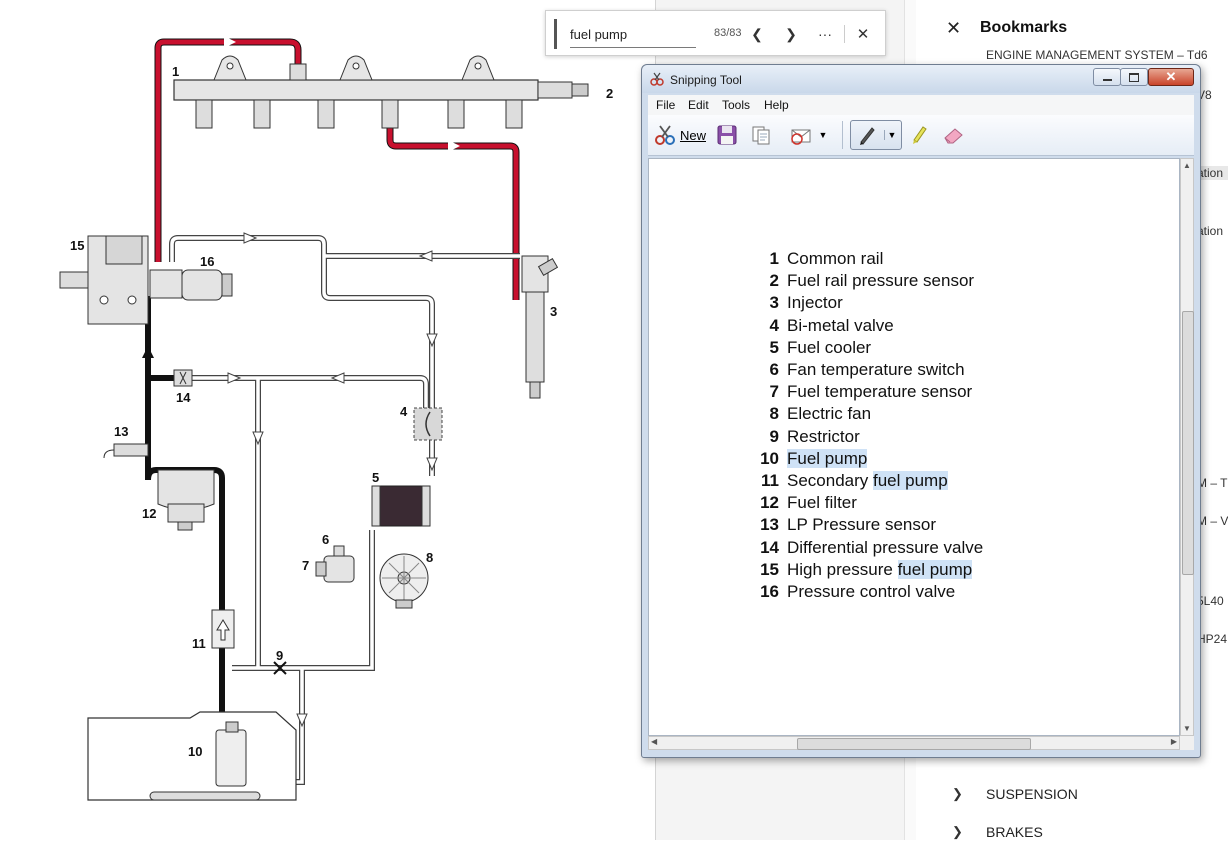  What do you see at coordinates (1174, 741) in the screenshot?
I see `scroll-right-icon: ▶` at bounding box center [1174, 741].